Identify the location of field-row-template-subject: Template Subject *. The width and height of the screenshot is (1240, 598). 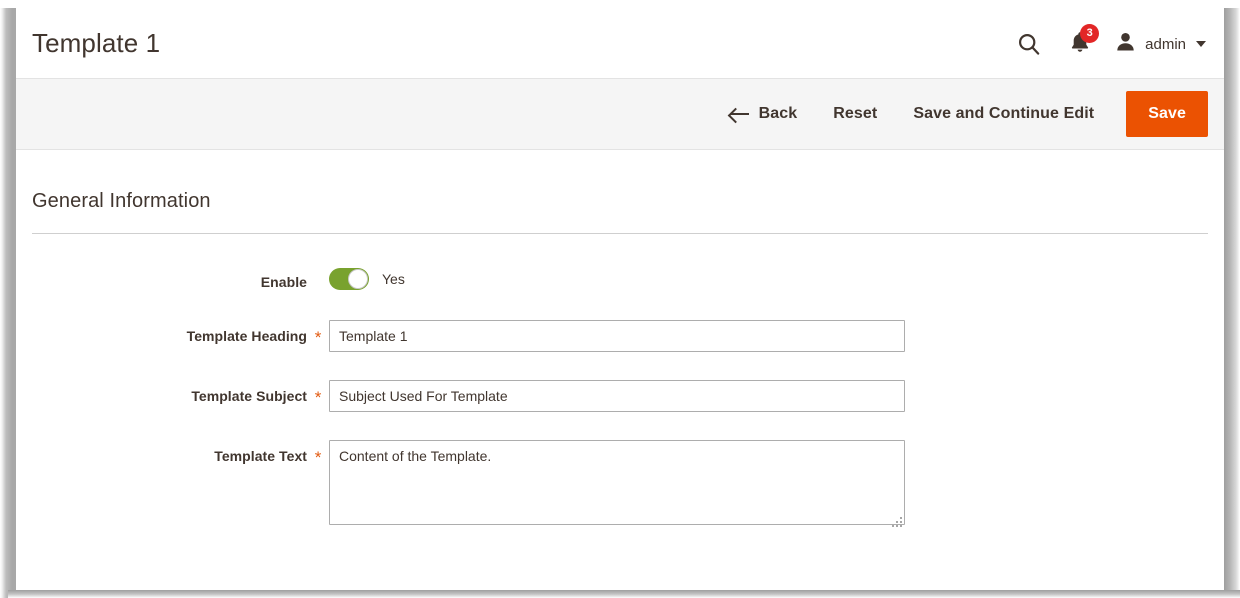
(620, 396).